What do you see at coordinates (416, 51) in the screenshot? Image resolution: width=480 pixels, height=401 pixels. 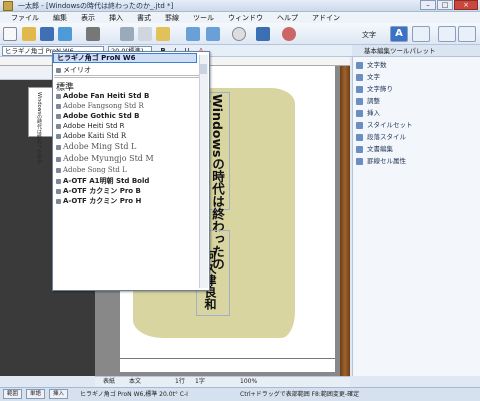 I see `palette-header: 基本編集ツールパレット` at bounding box center [416, 51].